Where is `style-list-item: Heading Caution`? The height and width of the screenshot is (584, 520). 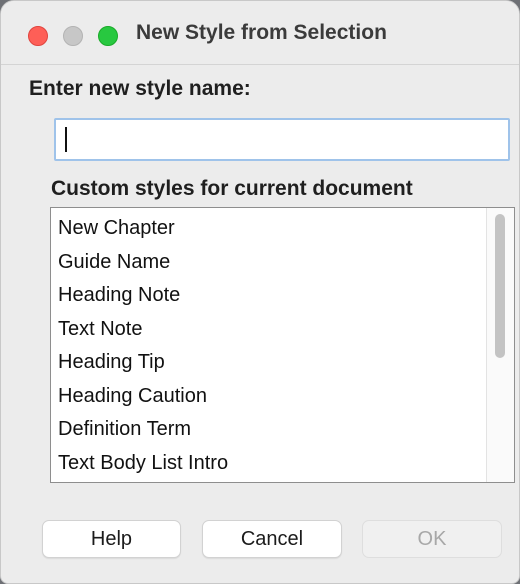
style-list-item: Heading Caution is located at coordinates (139, 397).